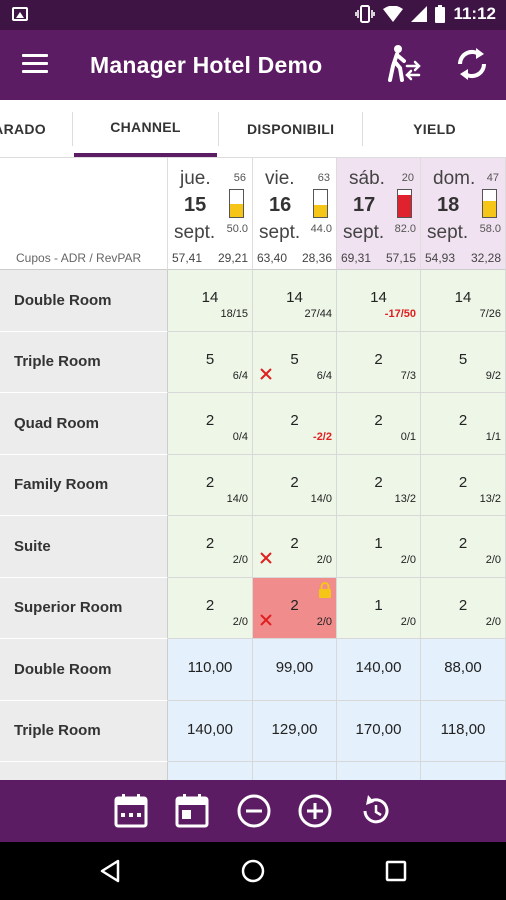  Describe the element at coordinates (448, 232) in the screenshot. I see `month-label: sept.` at that location.